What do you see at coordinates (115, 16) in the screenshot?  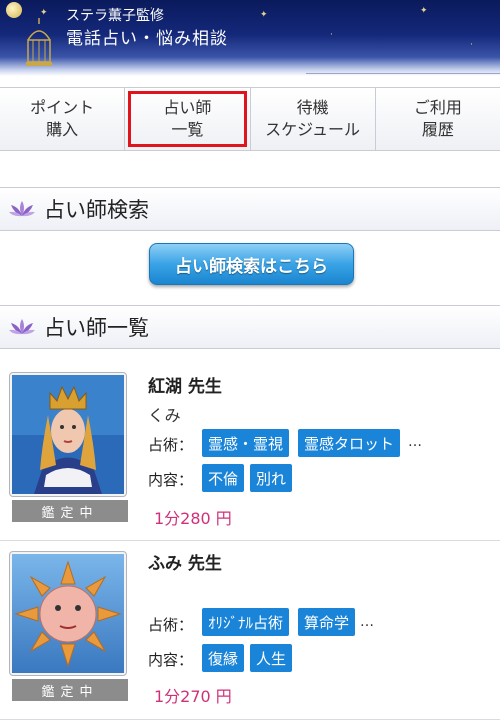 I see `header-subtitle: ステラ薫子監修` at bounding box center [115, 16].